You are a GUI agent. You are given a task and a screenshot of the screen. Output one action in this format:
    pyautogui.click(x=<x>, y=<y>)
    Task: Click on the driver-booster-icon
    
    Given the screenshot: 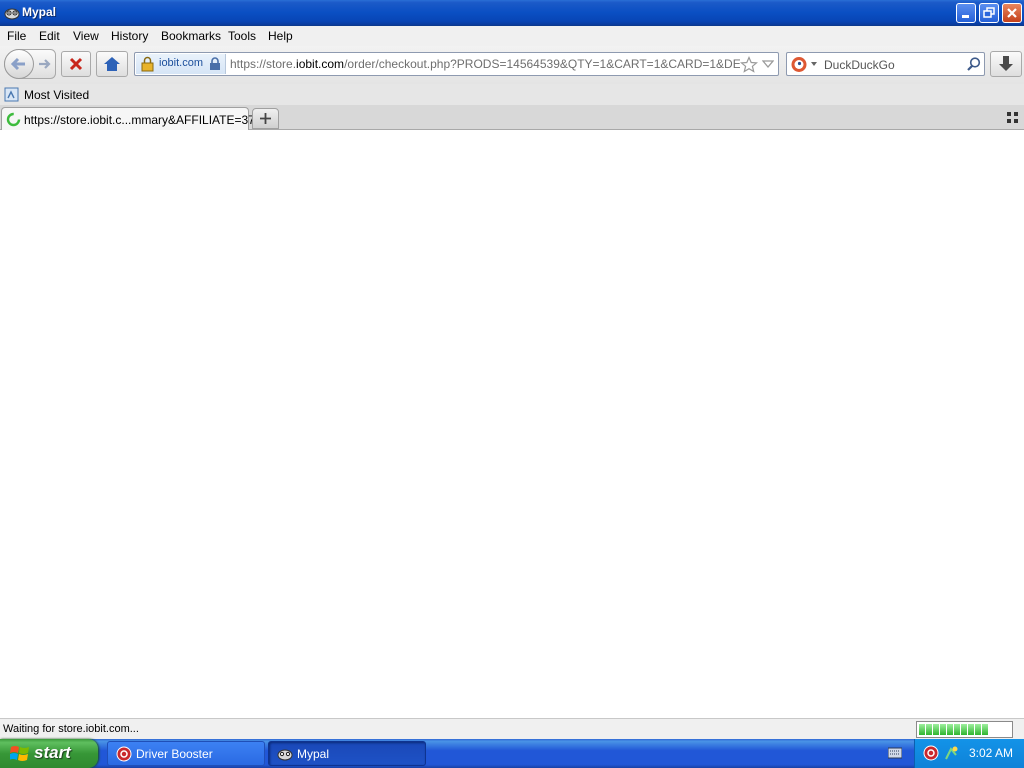 What is the action you would take?
    pyautogui.click(x=124, y=754)
    